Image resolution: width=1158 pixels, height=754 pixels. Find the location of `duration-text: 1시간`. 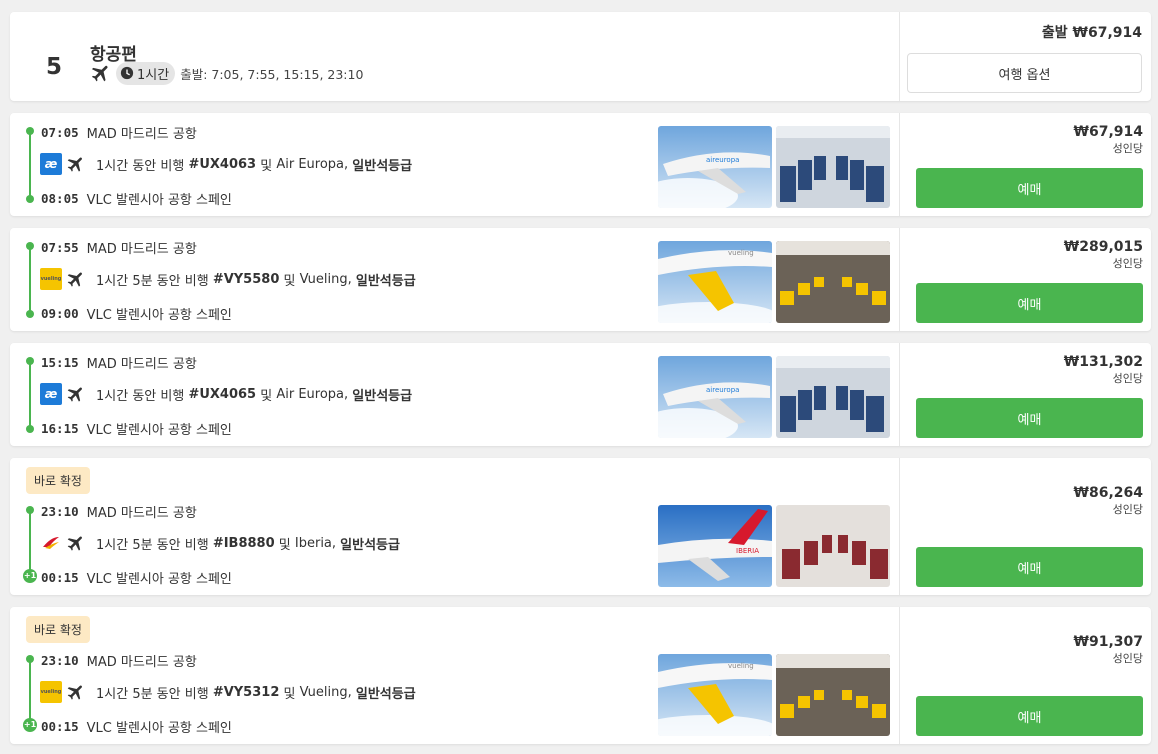

duration-text: 1시간 is located at coordinates (153, 75).